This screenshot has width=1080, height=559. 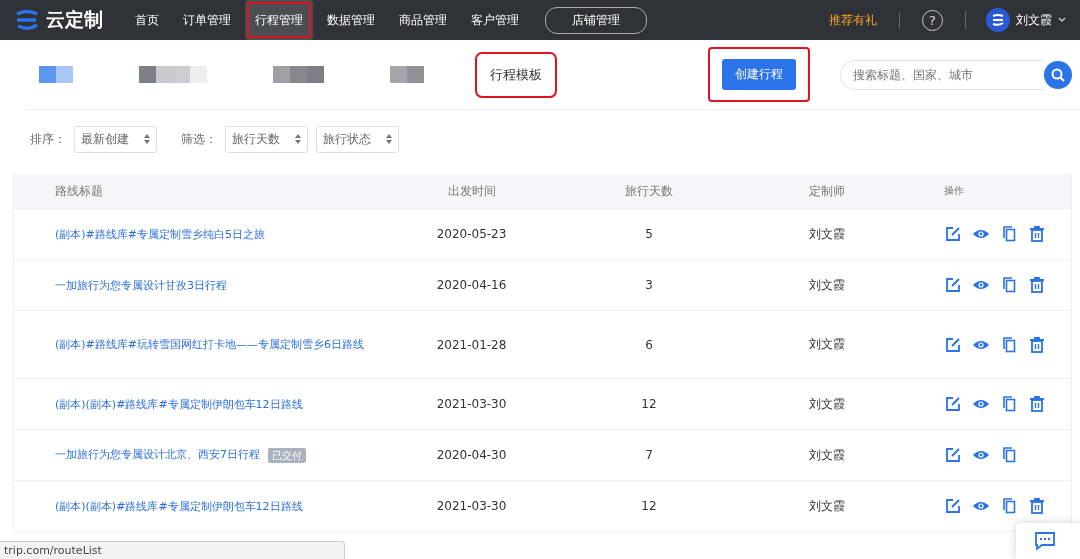 I want to click on nav-item: 商品管理, so click(x=423, y=20).